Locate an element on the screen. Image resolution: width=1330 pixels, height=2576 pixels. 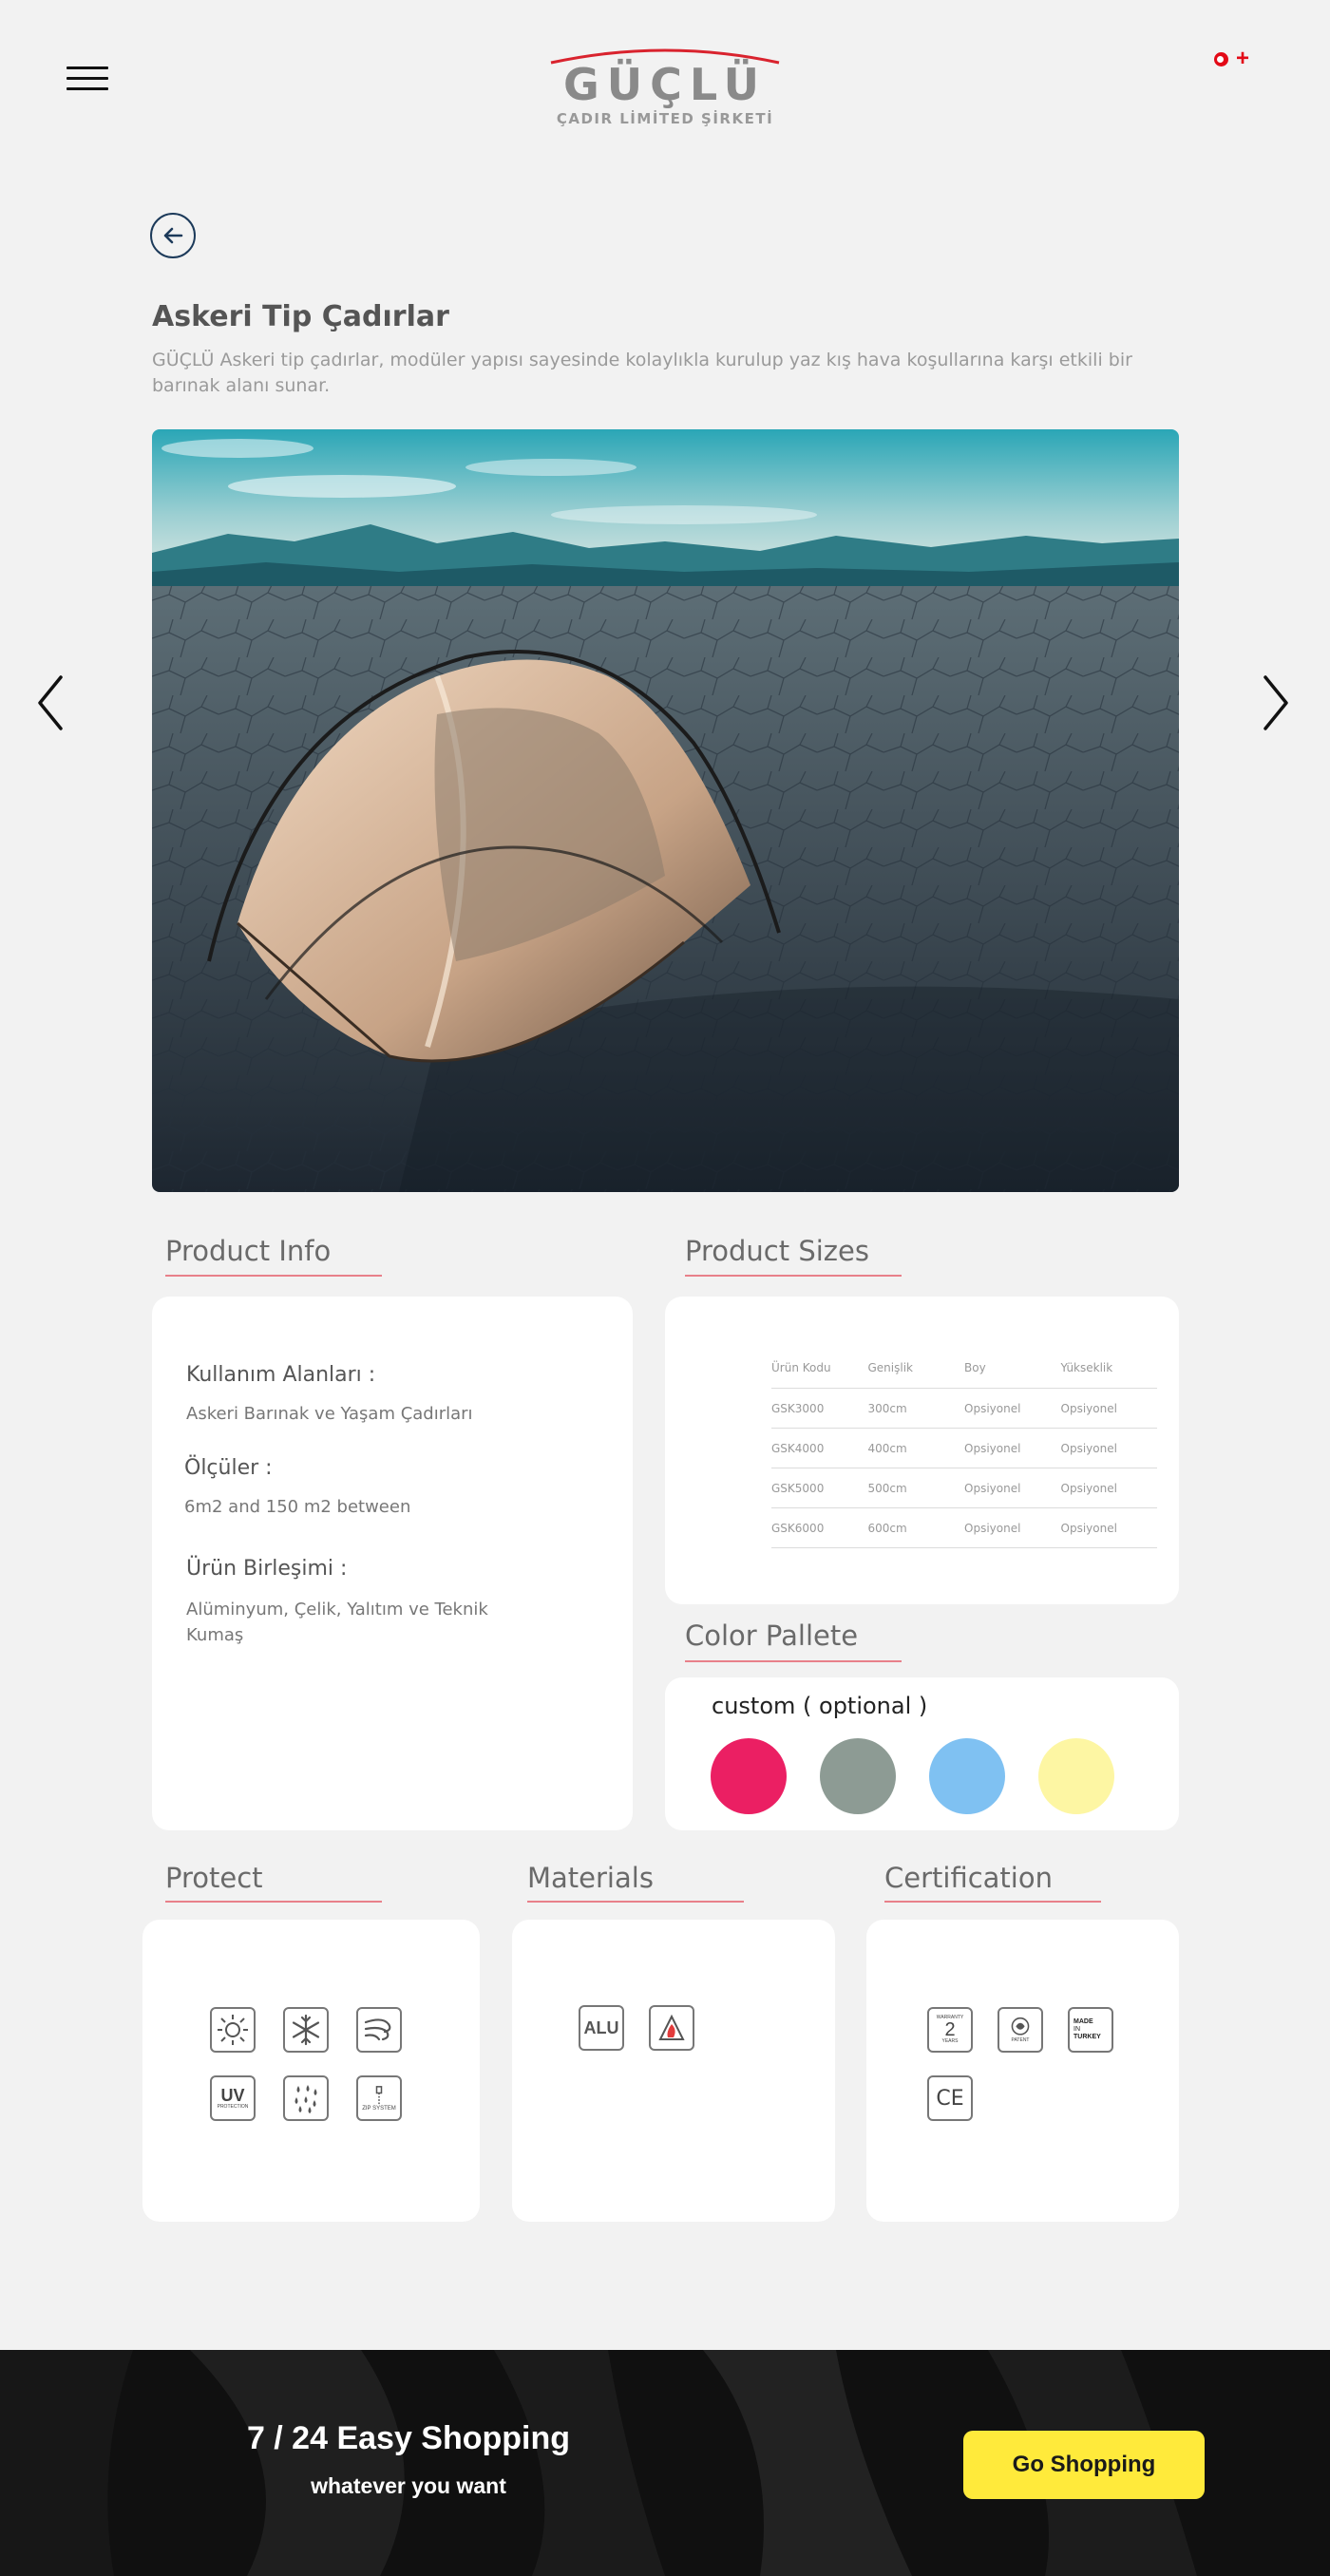
color-palette-card: custom ( optional ) is located at coordinates (922, 1753).